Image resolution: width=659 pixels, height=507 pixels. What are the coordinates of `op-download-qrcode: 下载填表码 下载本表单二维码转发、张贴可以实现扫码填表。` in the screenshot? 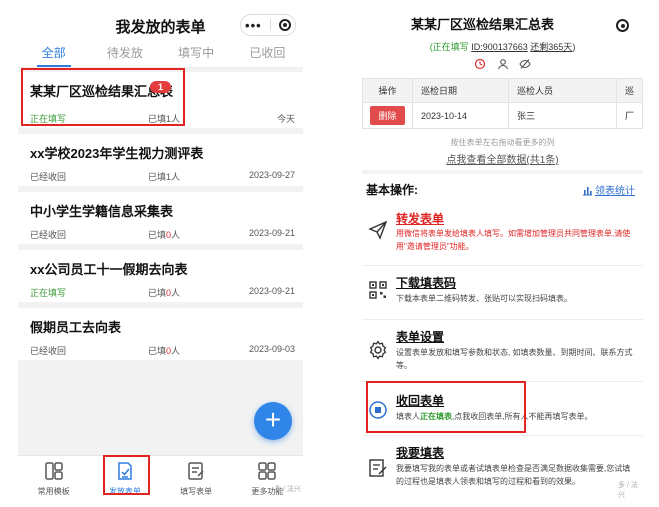 It's located at (502, 293).